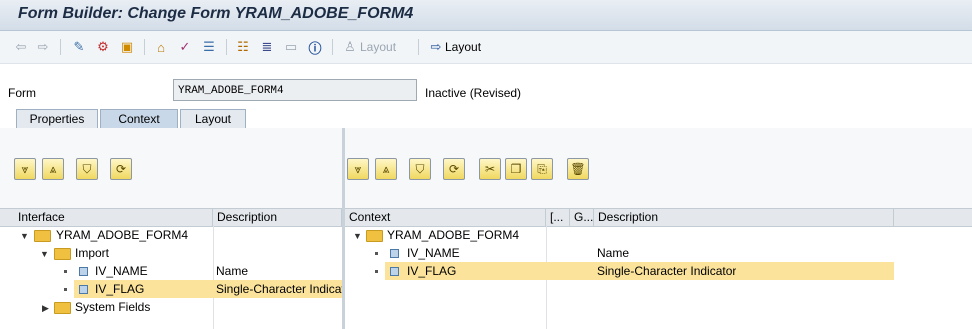 This screenshot has height=329, width=972. I want to click on activate-icon: ▣, so click(127, 47).